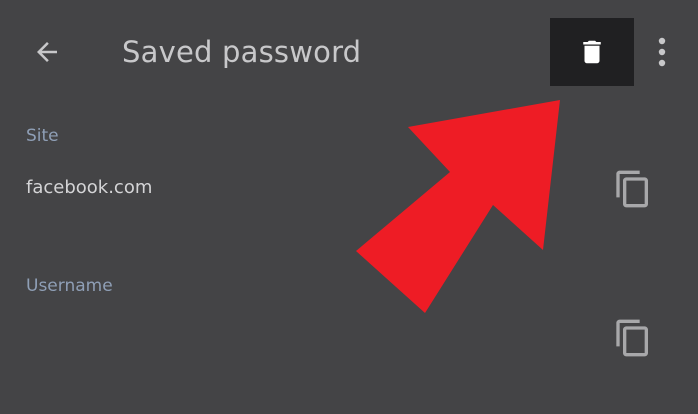 The height and width of the screenshot is (414, 698). What do you see at coordinates (242, 52) in the screenshot?
I see `page-title: Saved password` at bounding box center [242, 52].